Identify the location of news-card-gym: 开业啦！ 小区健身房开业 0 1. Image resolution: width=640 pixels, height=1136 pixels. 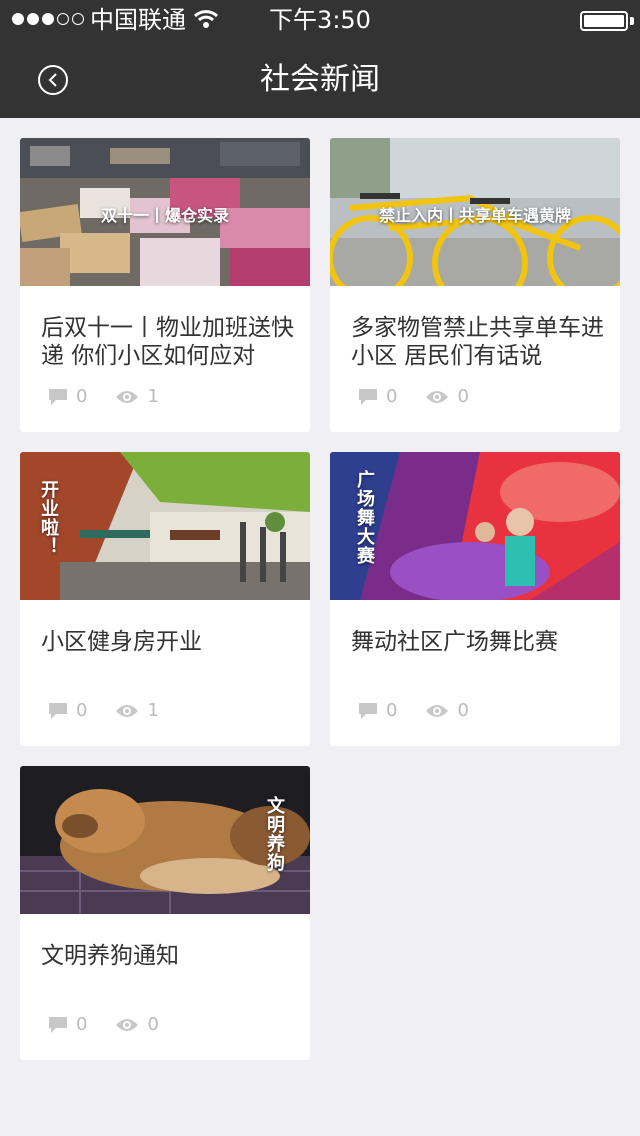
(165, 599).